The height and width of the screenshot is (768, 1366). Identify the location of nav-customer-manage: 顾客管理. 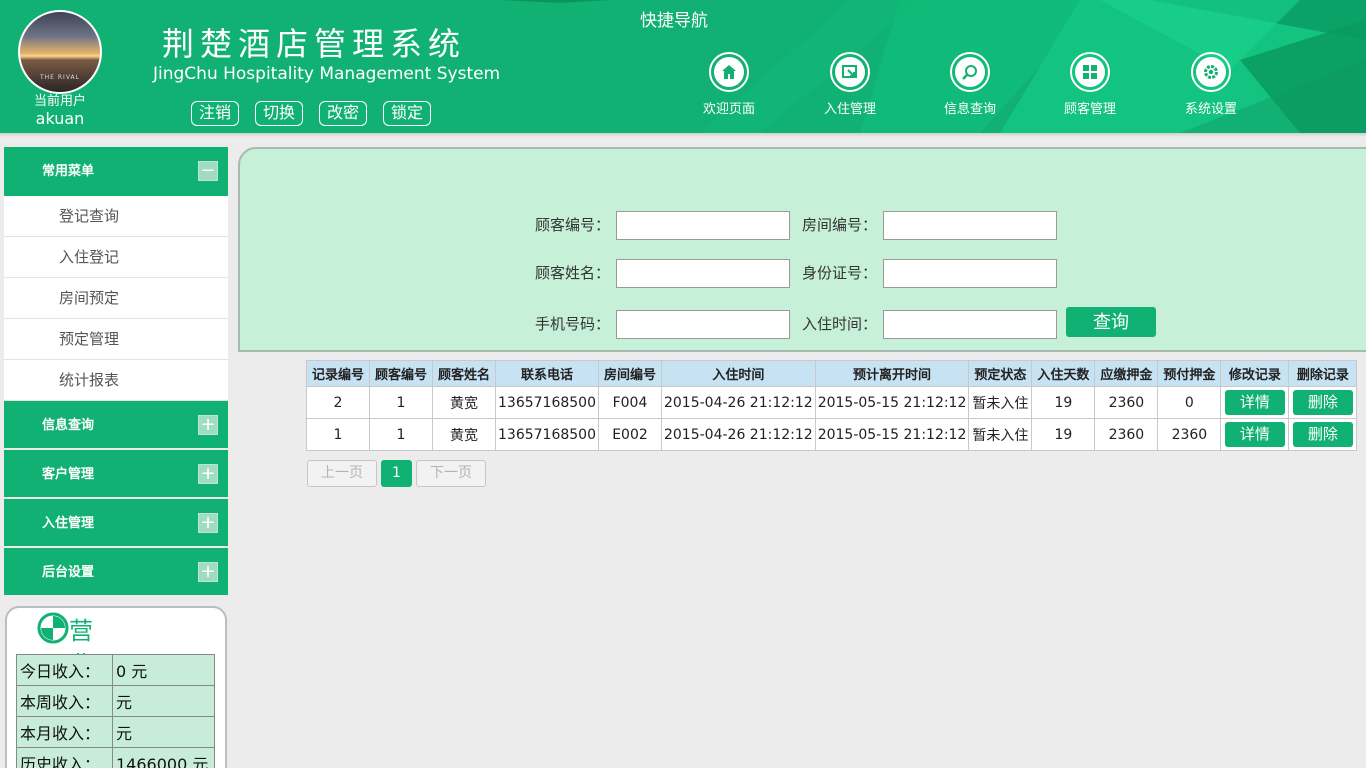
(1090, 85).